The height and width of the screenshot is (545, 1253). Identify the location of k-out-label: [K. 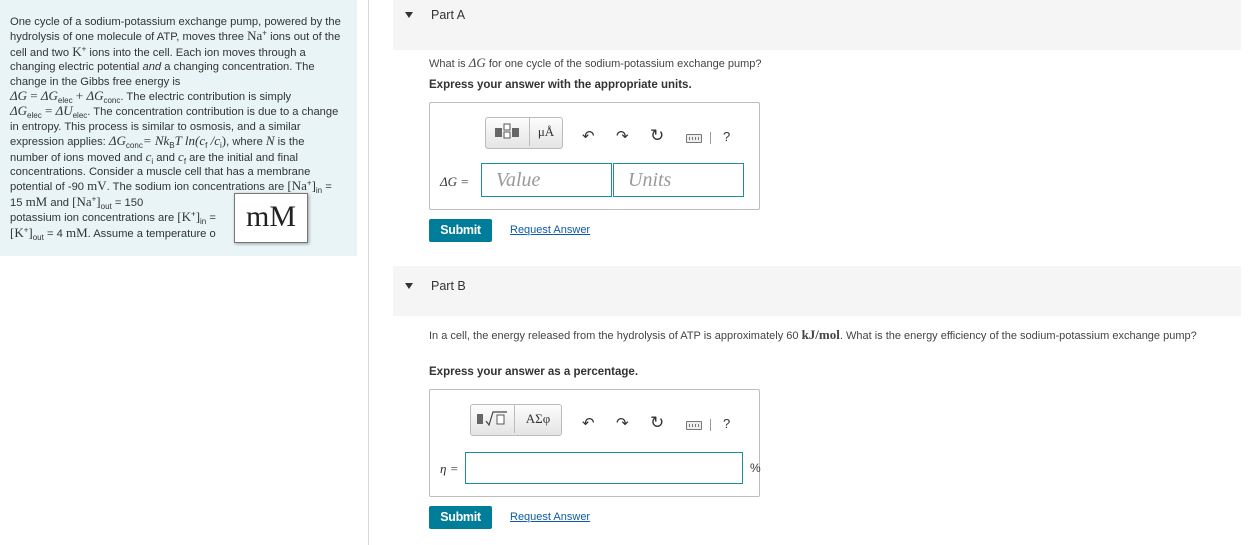
(17, 232).